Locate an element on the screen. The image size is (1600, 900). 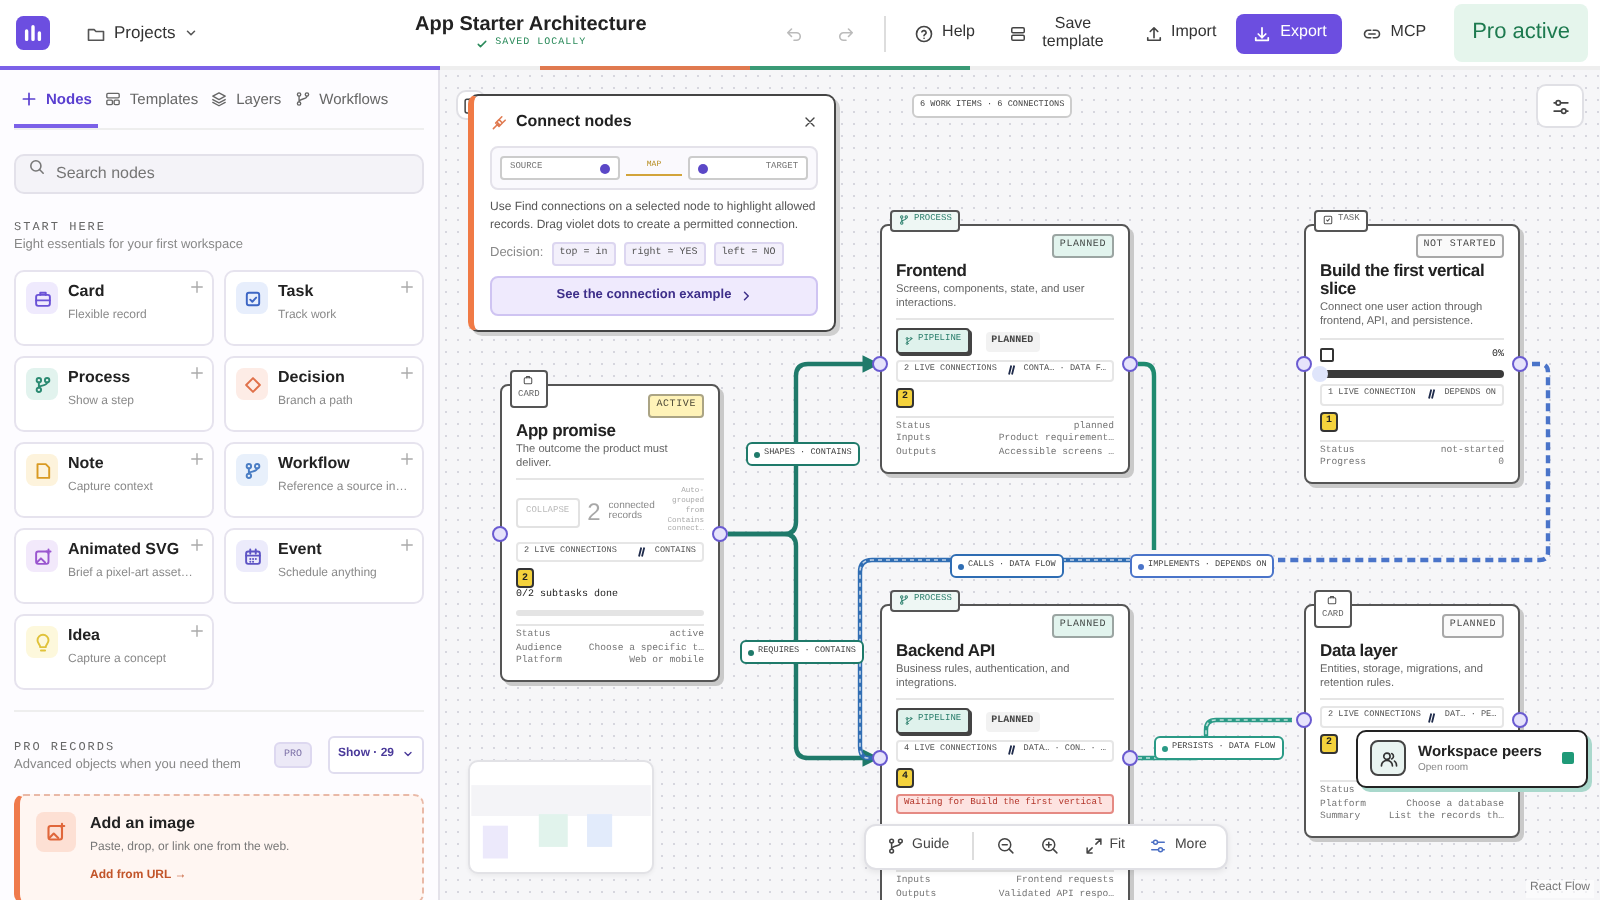
node-type-name: Idea is located at coordinates (85, 636).